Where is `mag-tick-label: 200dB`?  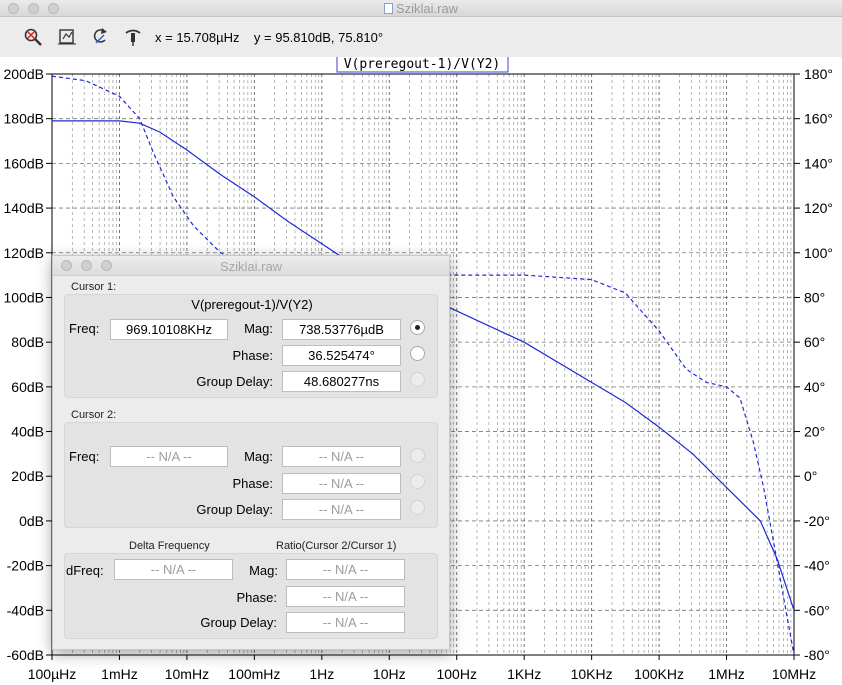
mag-tick-label: 200dB is located at coordinates (24, 74).